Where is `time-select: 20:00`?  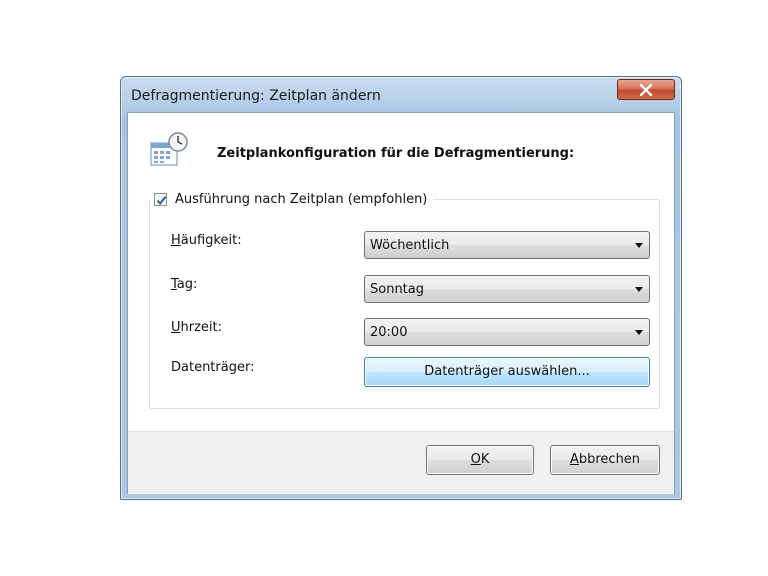 time-select: 20:00 is located at coordinates (507, 332).